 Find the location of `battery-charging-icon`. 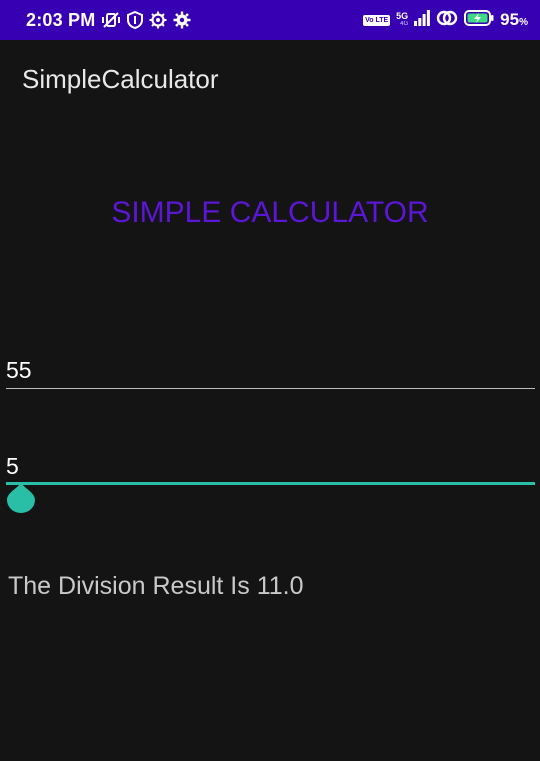

battery-charging-icon is located at coordinates (479, 20).